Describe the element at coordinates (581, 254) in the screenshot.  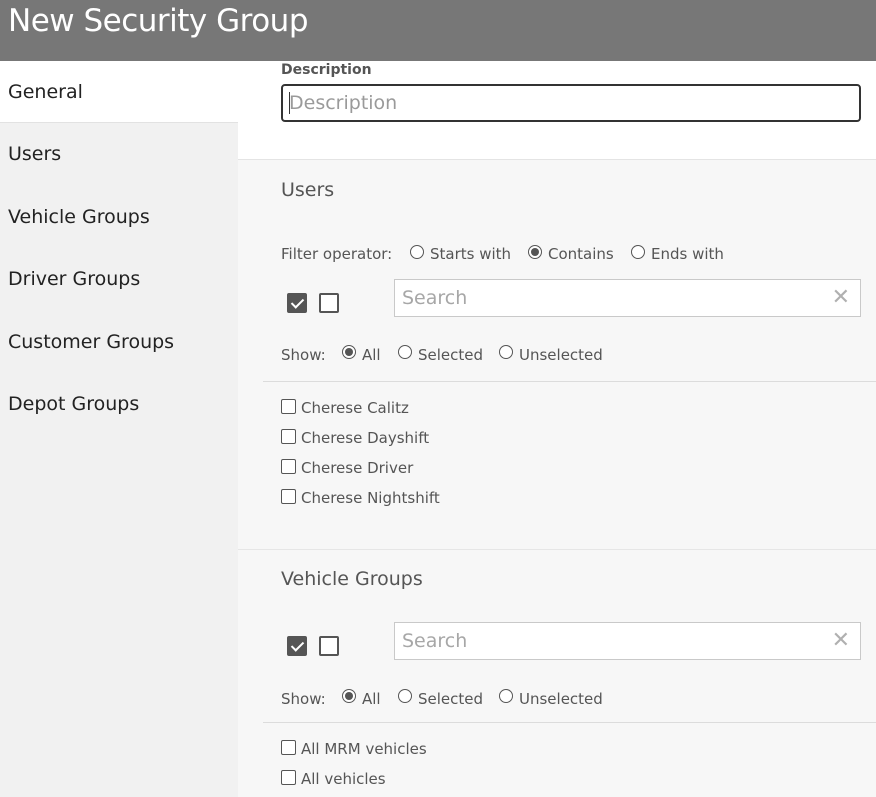
I see `filter-contains-label: Contains` at that location.